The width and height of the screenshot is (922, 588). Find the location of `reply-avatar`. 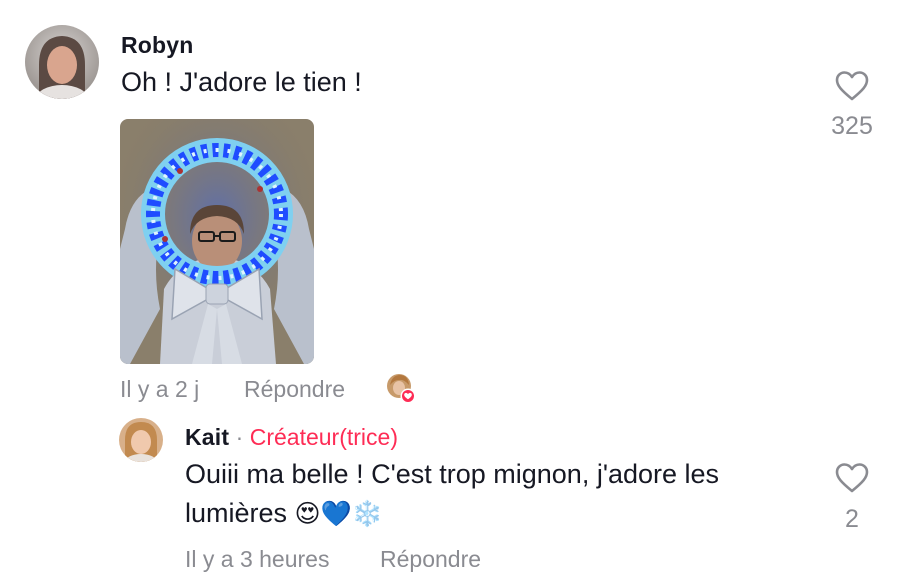

reply-avatar is located at coordinates (141, 440).